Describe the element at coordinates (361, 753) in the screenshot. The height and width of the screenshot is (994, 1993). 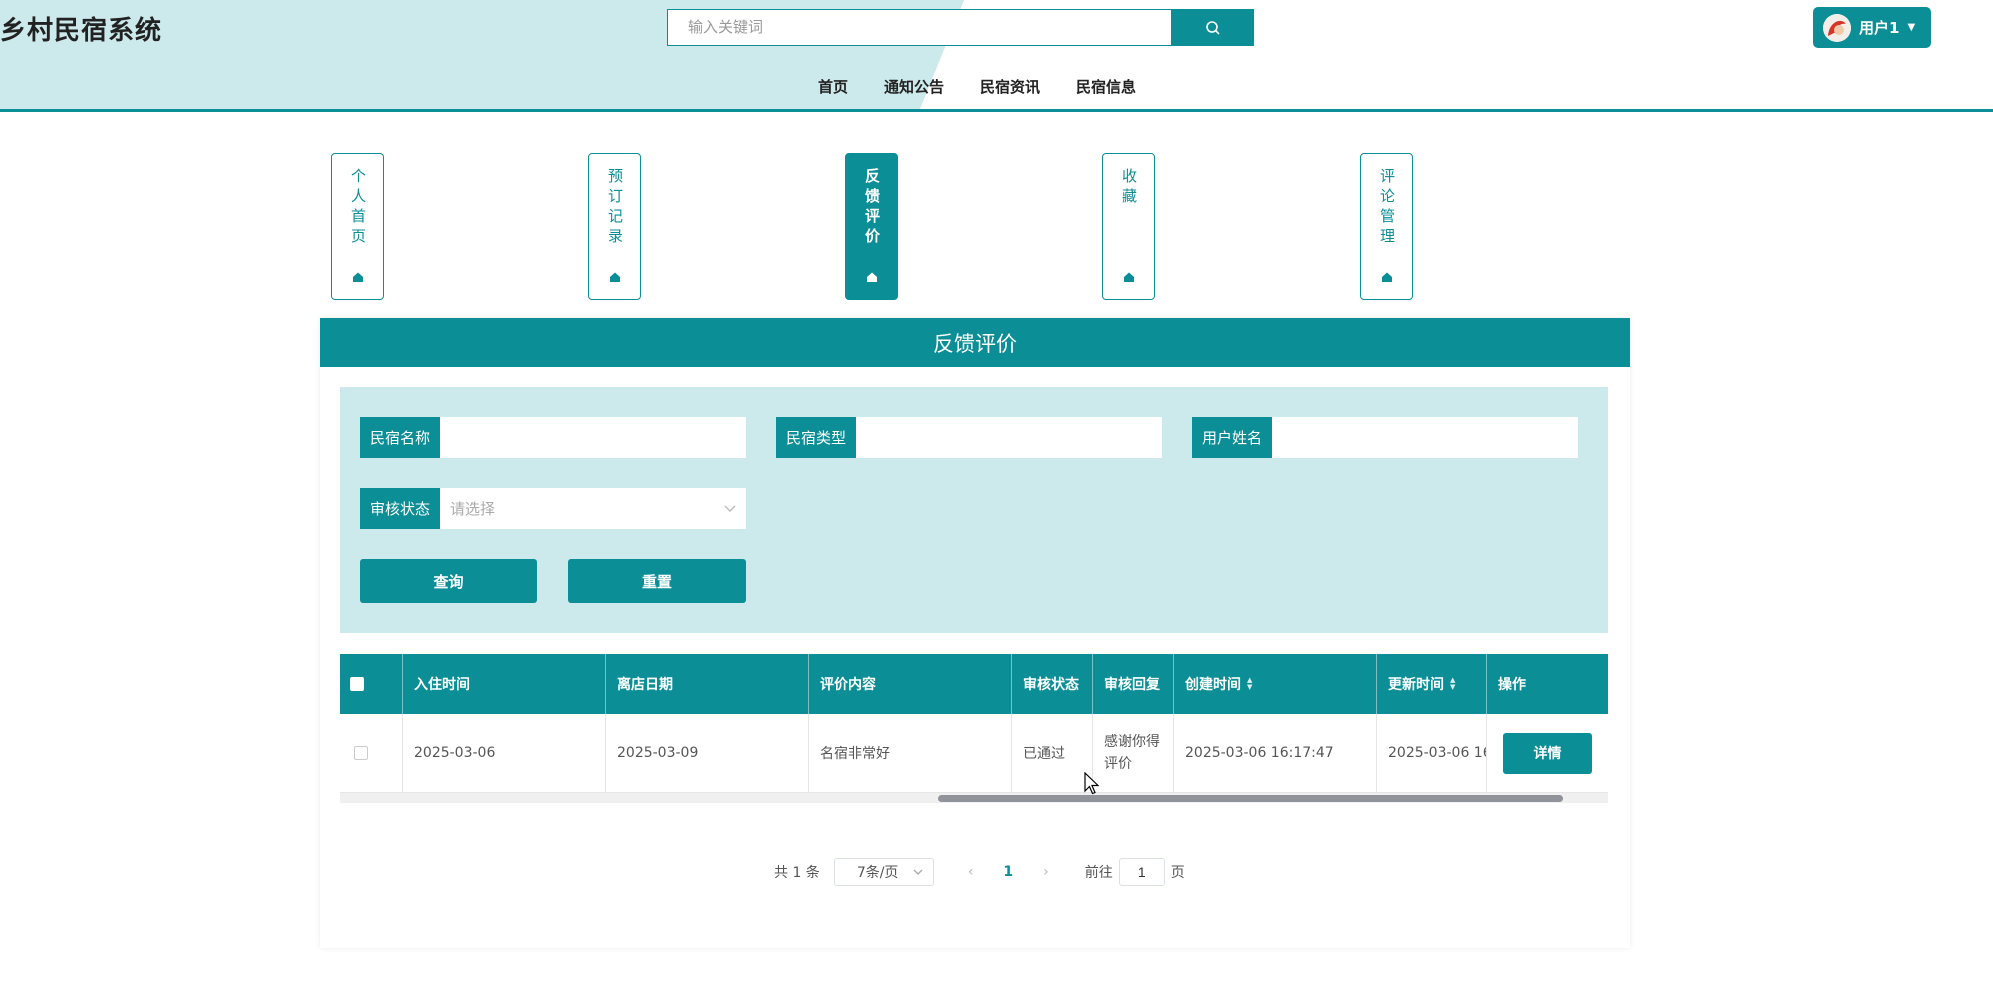
I see `row-checkbox` at that location.